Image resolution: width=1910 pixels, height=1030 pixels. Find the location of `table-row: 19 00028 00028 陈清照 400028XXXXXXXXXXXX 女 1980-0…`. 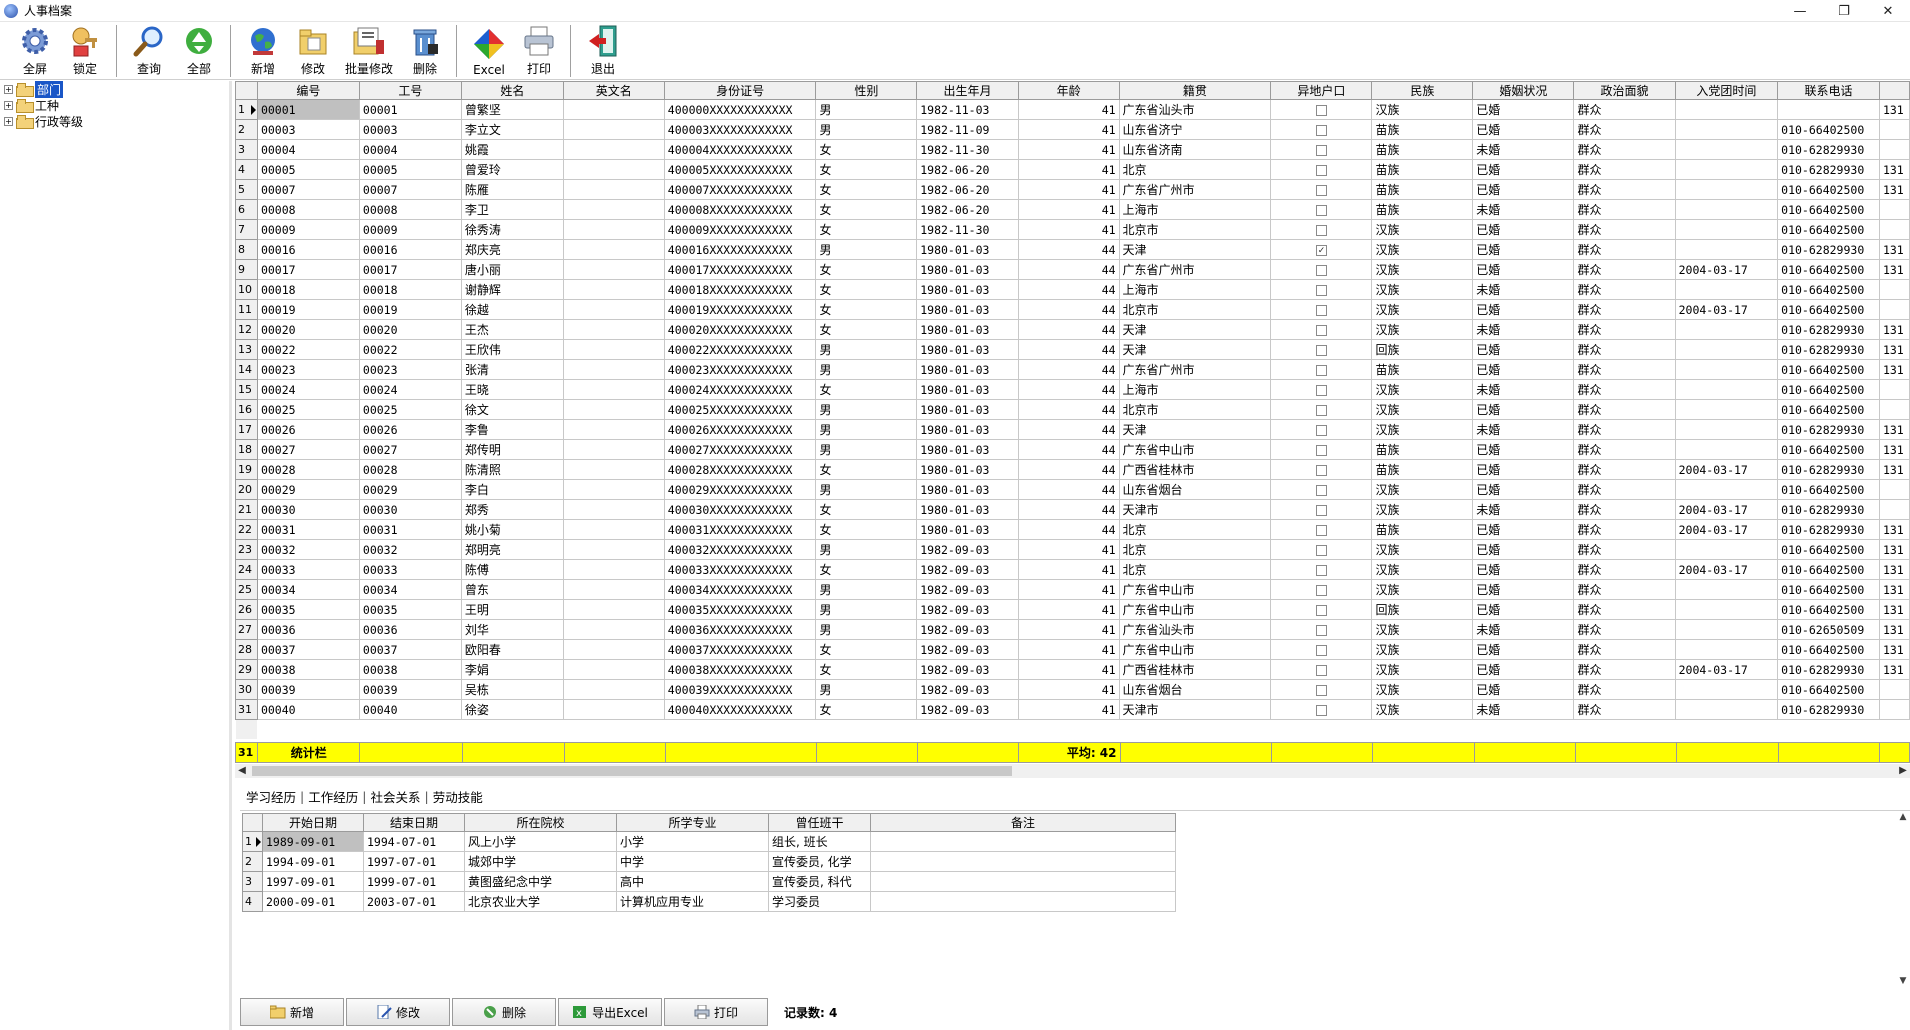

table-row: 19 00028 00028 陈清照 400028XXXXXXXXXXXX 女 1980-0… is located at coordinates (1072, 469).